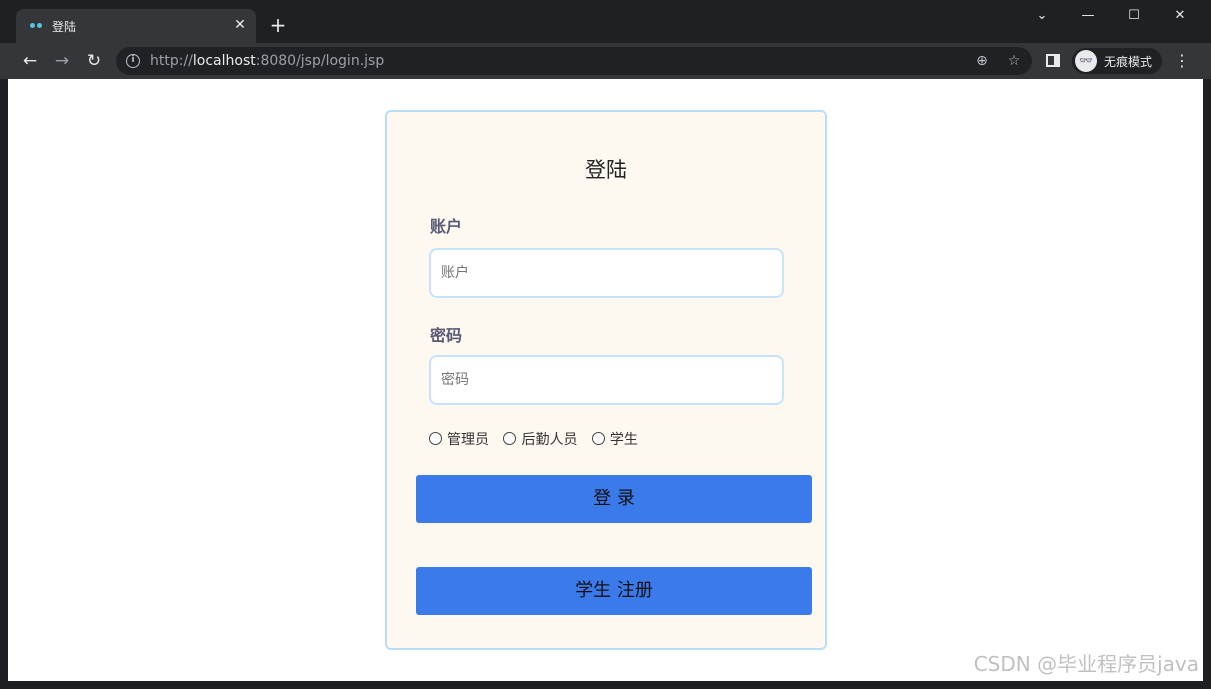  Describe the element at coordinates (64, 27) in the screenshot. I see `tab-title: 登陆` at that location.